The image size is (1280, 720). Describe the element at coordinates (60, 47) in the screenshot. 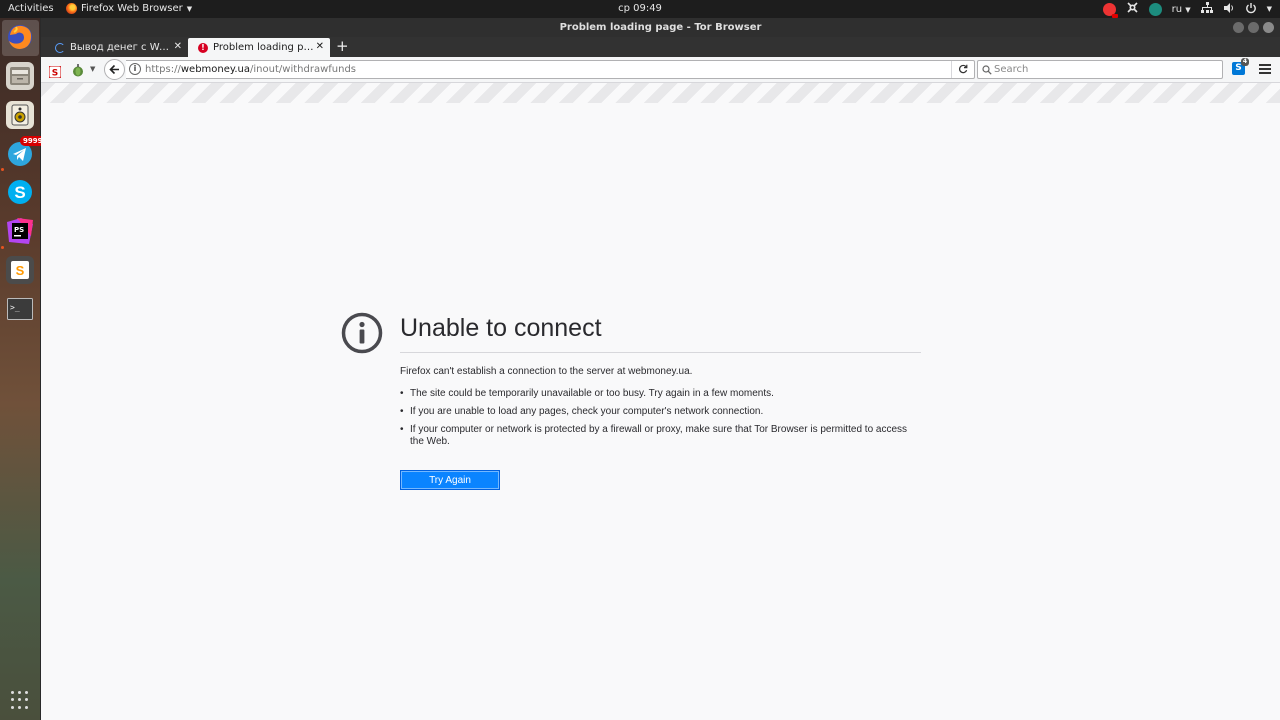

I see `loading-spinner-icon` at that location.